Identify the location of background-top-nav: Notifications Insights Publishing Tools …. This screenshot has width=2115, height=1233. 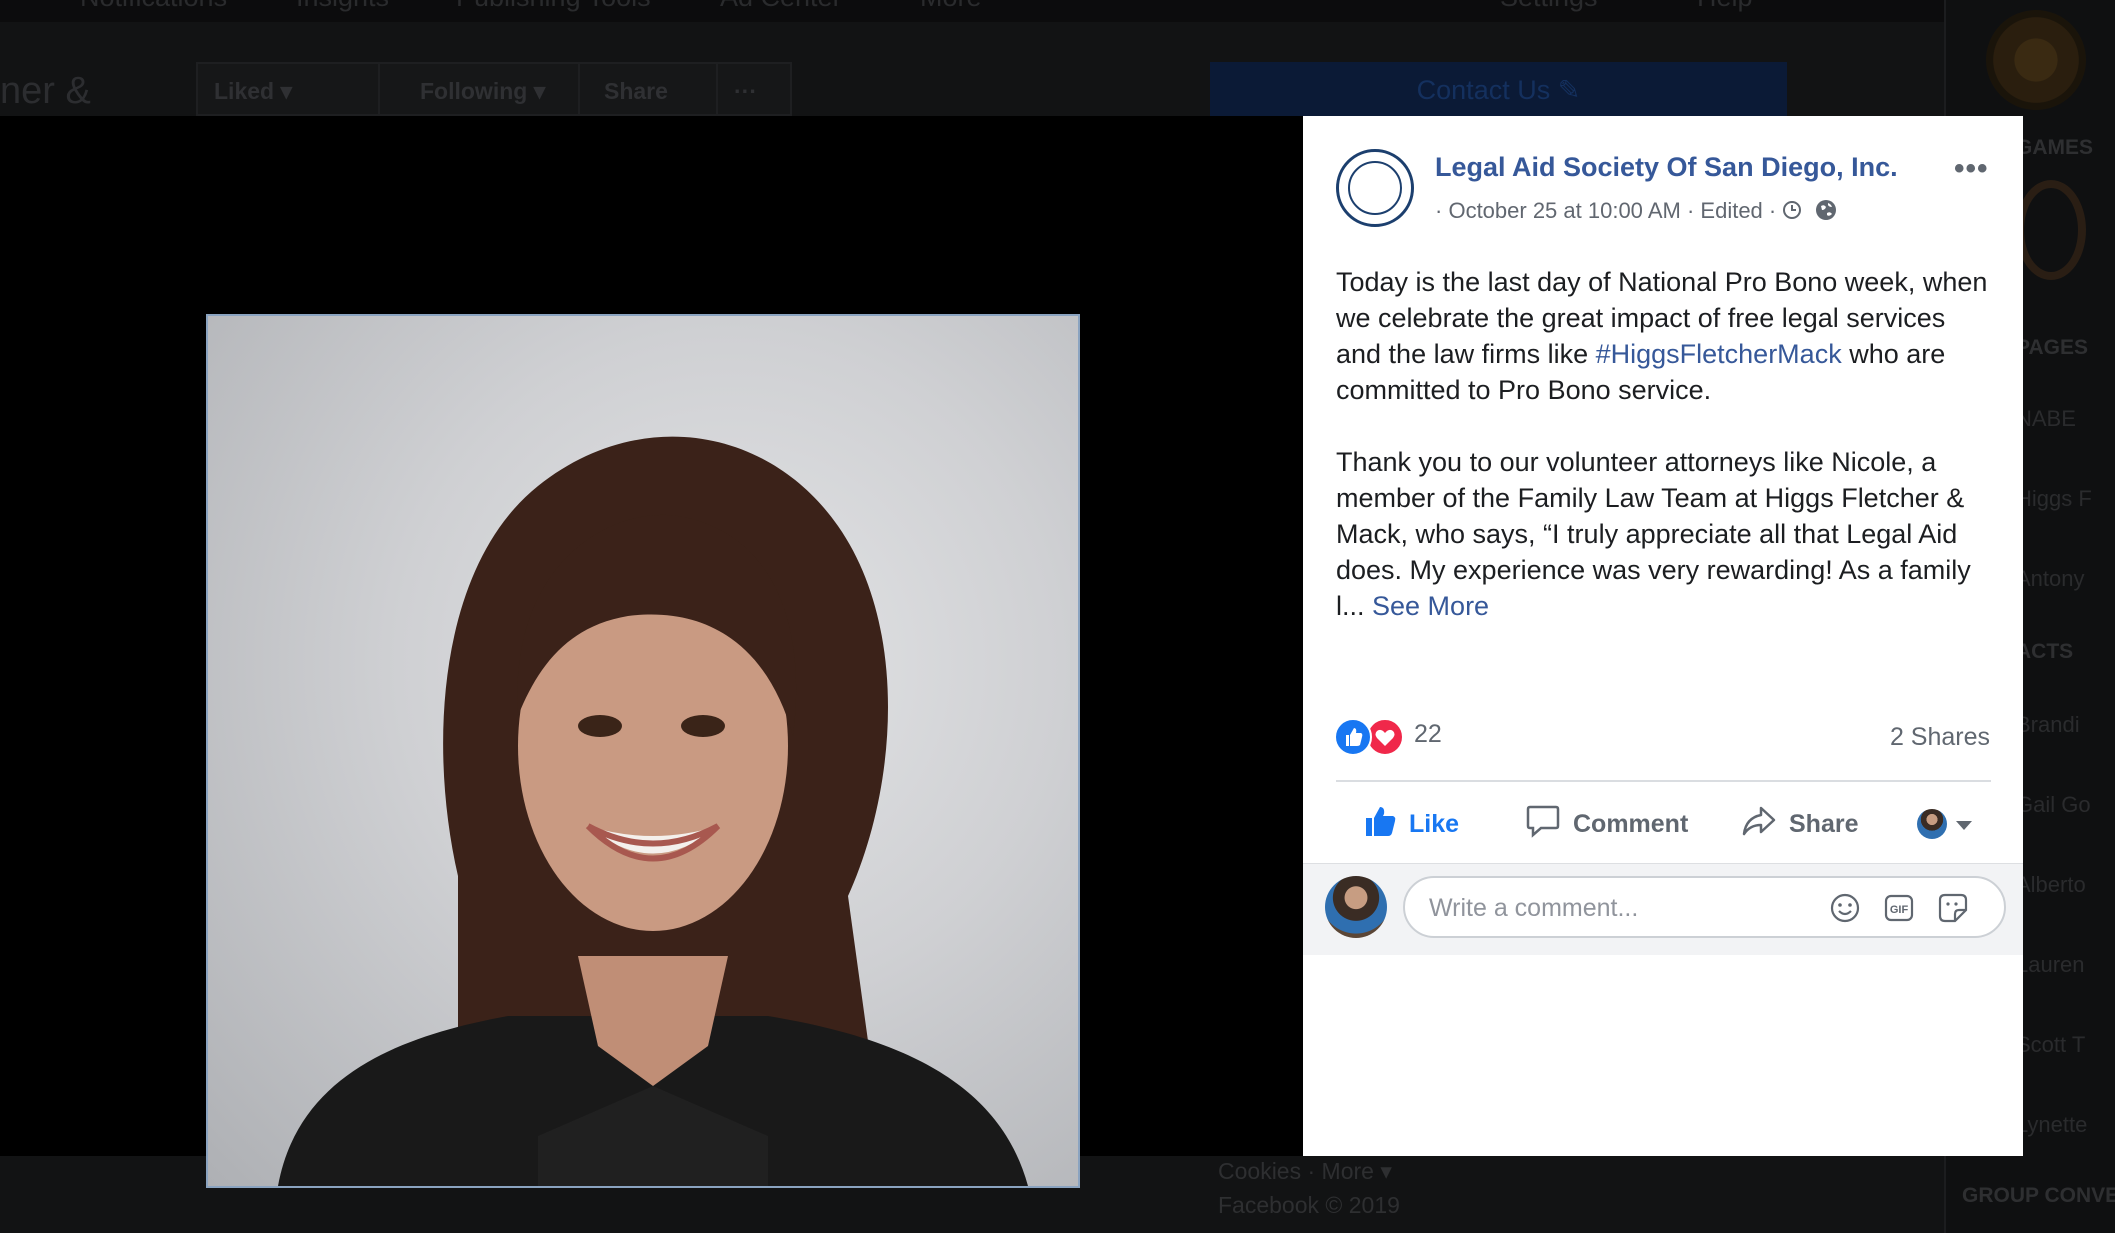
(972, 11).